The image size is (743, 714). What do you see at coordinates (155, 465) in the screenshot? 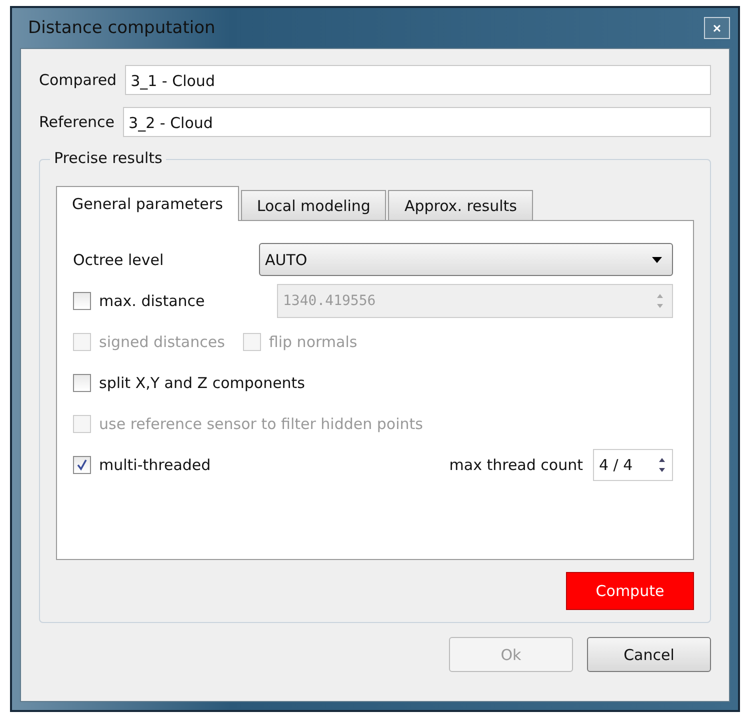
I see `checkbox-label: multi-threaded` at bounding box center [155, 465].